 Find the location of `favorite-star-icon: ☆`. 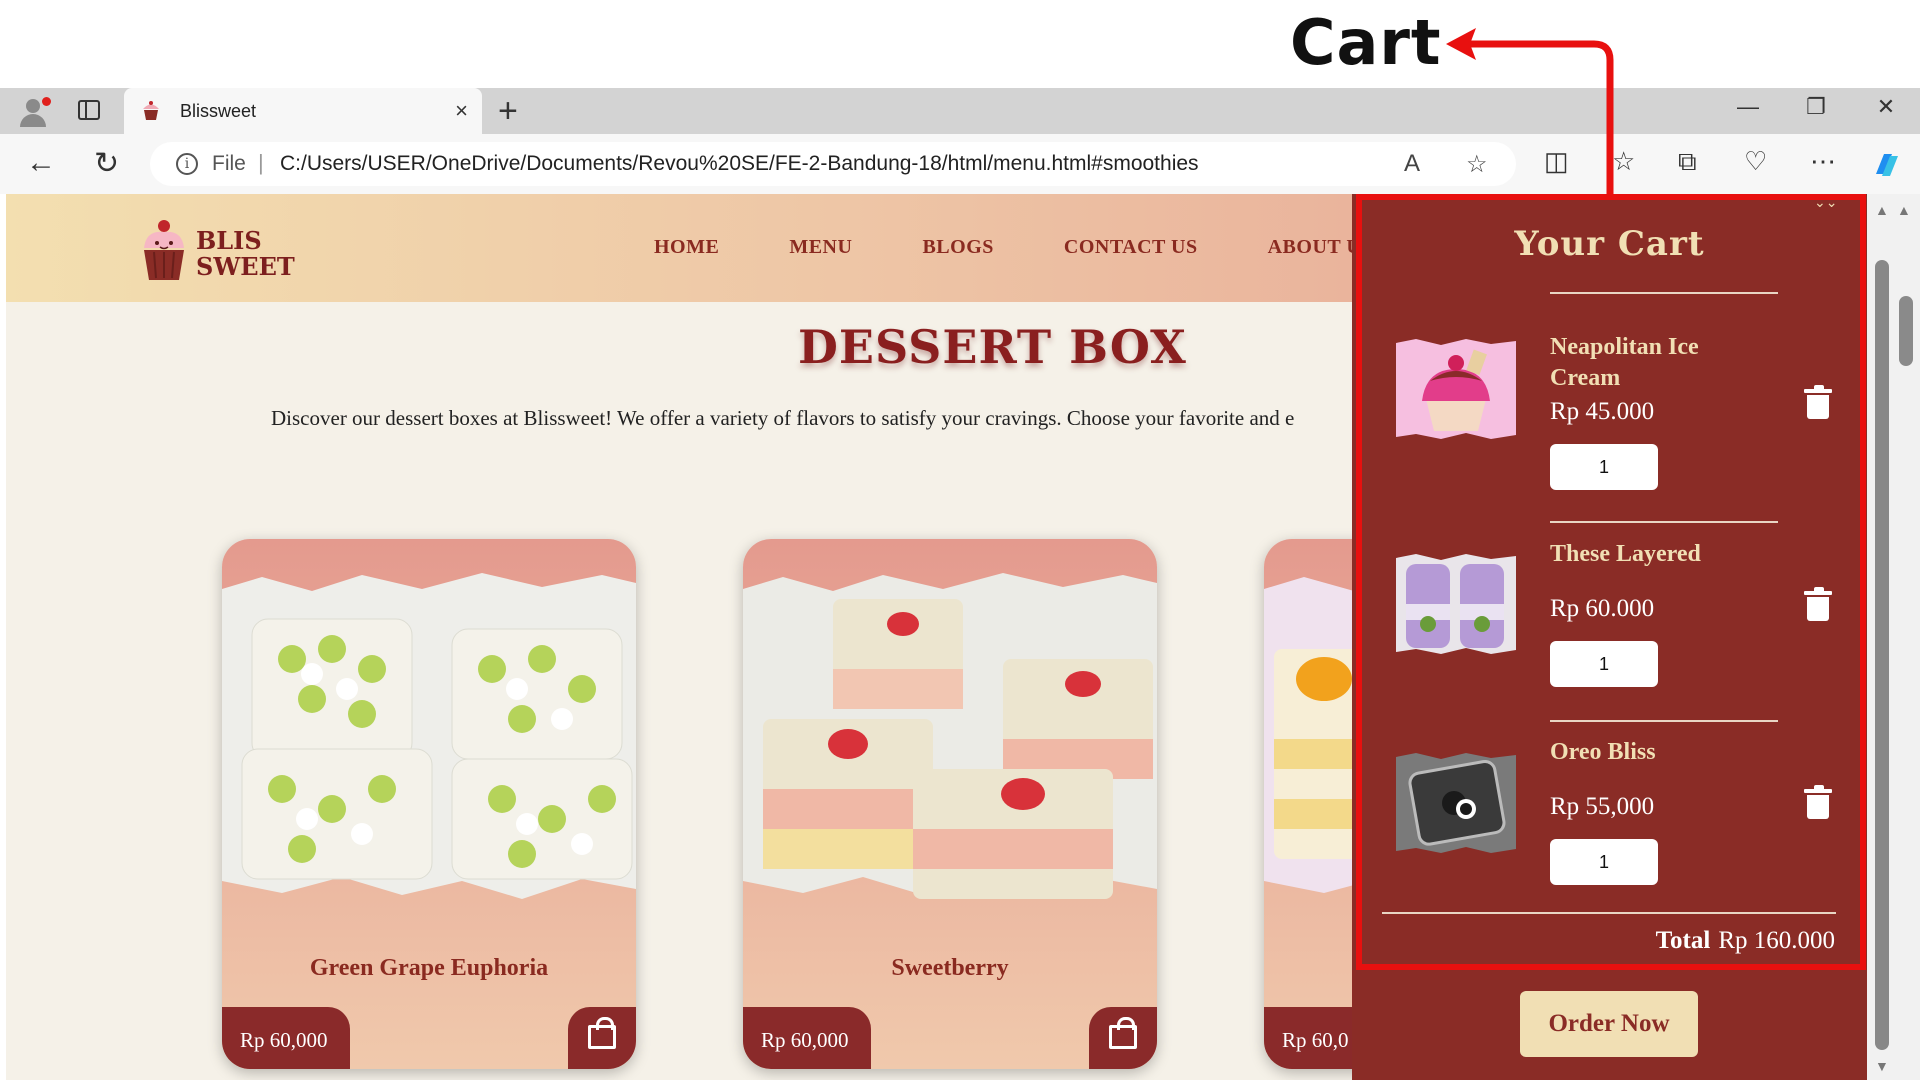

favorite-star-icon: ☆ is located at coordinates (1477, 164).